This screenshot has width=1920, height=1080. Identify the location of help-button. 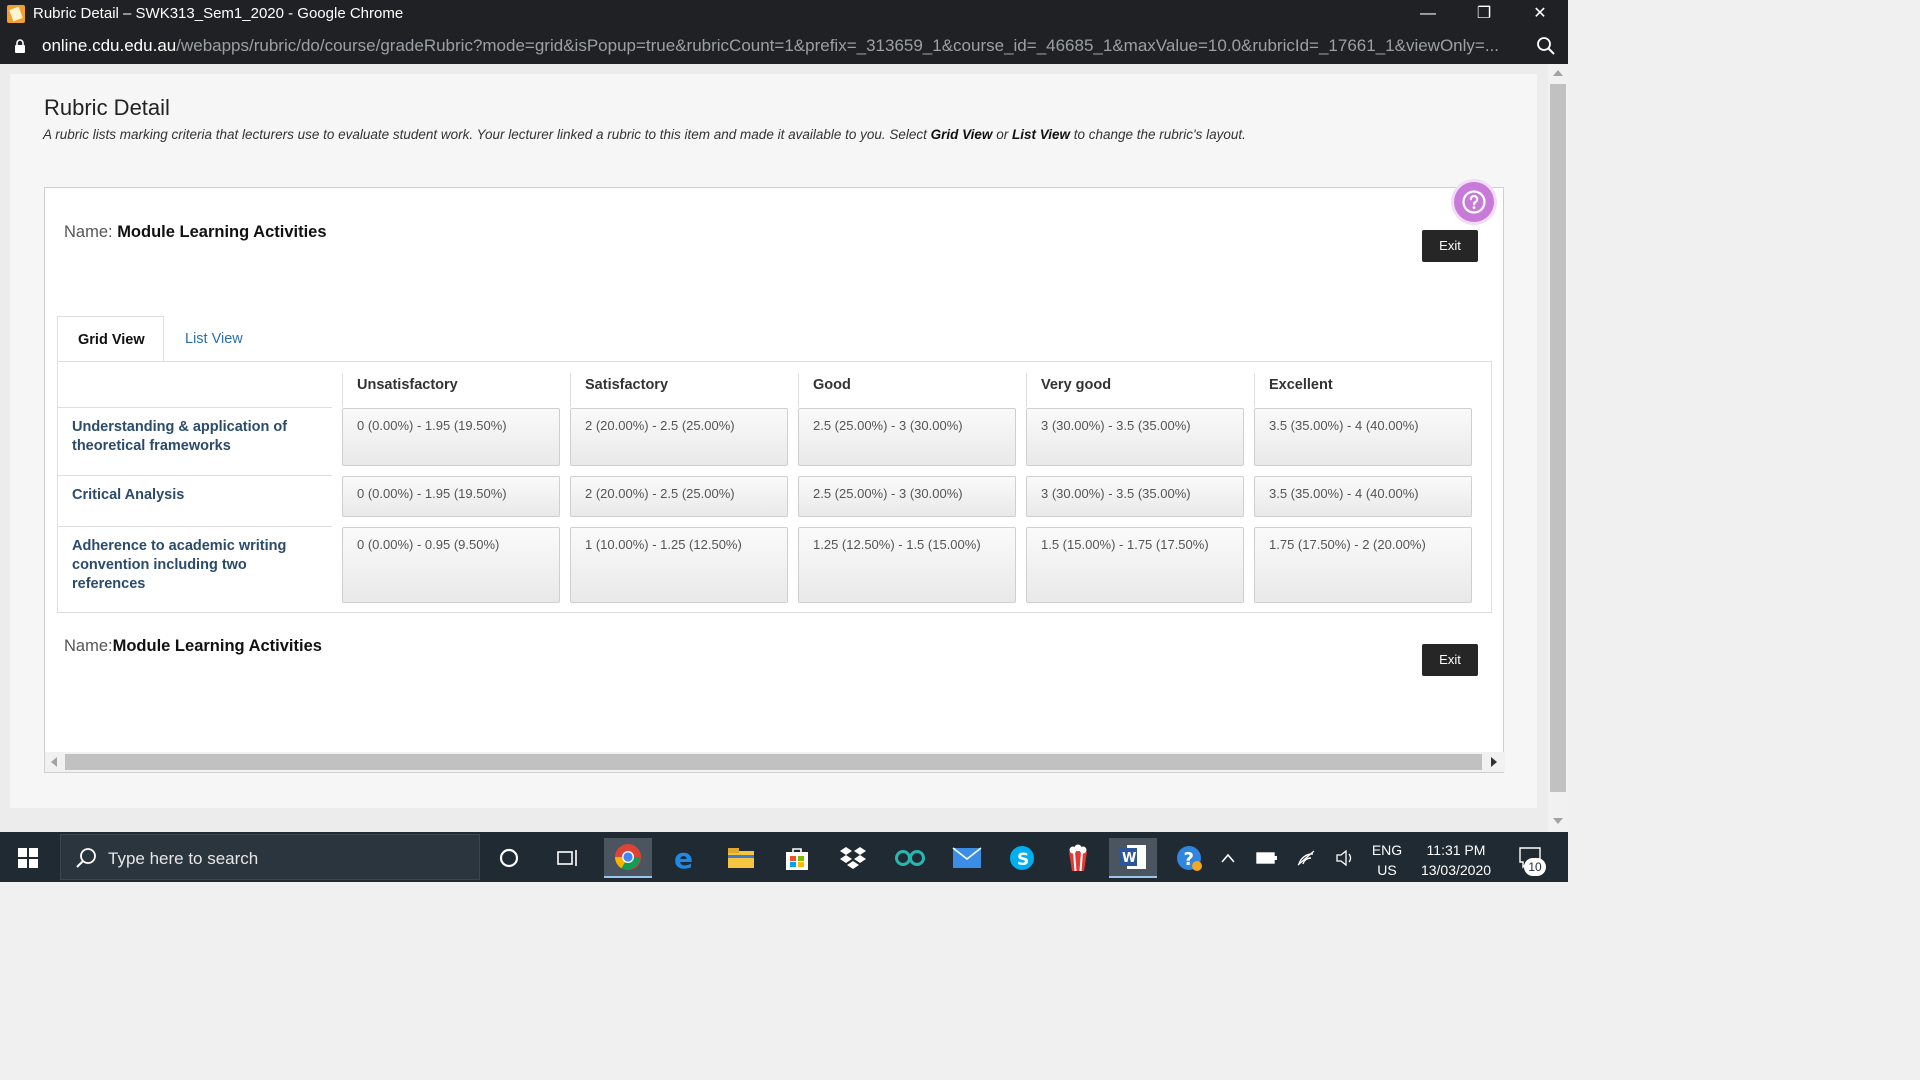
(1474, 202).